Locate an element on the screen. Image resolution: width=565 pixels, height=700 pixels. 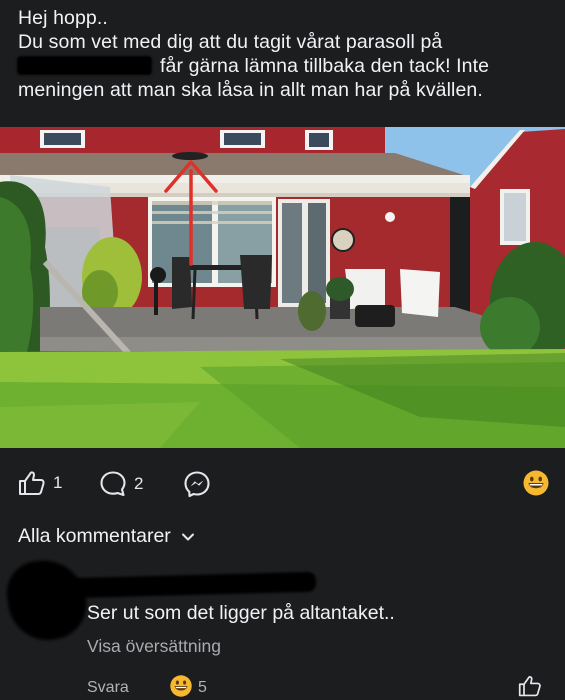
messenger-share-button is located at coordinates (197, 484).